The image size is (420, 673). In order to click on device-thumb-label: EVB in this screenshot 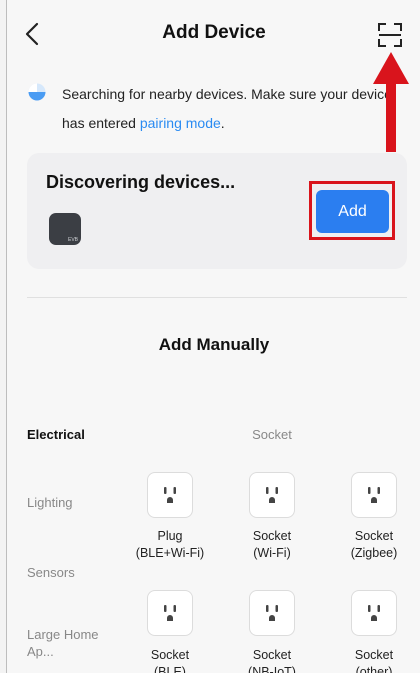, I will do `click(72, 240)`.